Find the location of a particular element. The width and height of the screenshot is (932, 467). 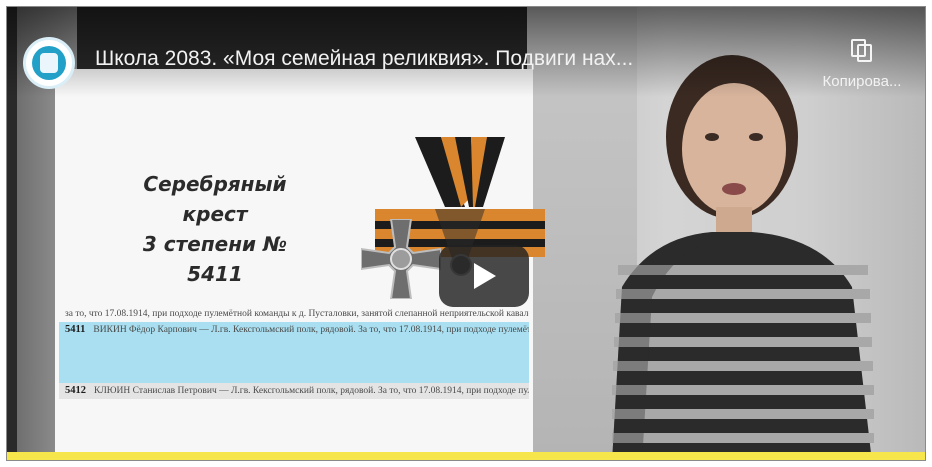

award-title-line2: 3 степени № 5411 is located at coordinates (215, 259).